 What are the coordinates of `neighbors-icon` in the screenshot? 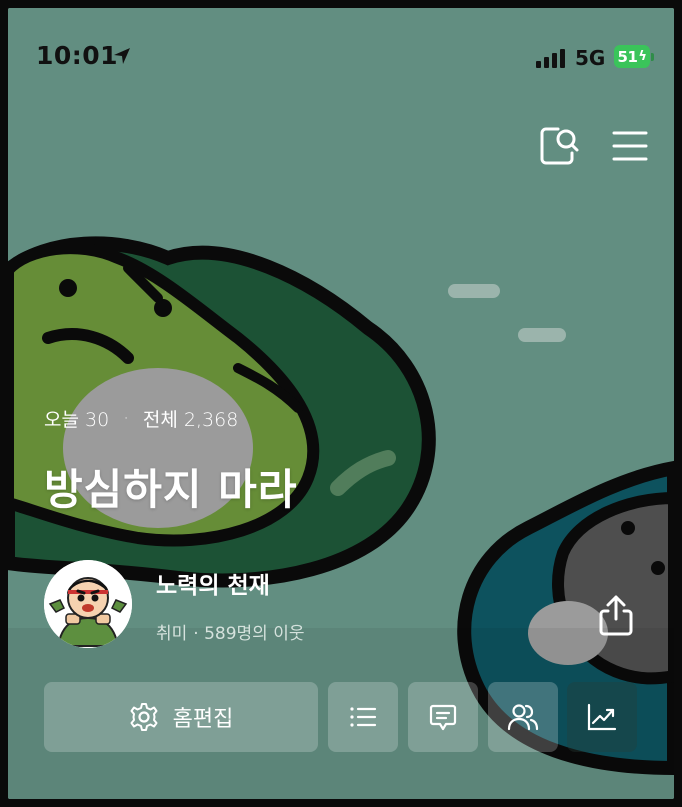 It's located at (523, 717).